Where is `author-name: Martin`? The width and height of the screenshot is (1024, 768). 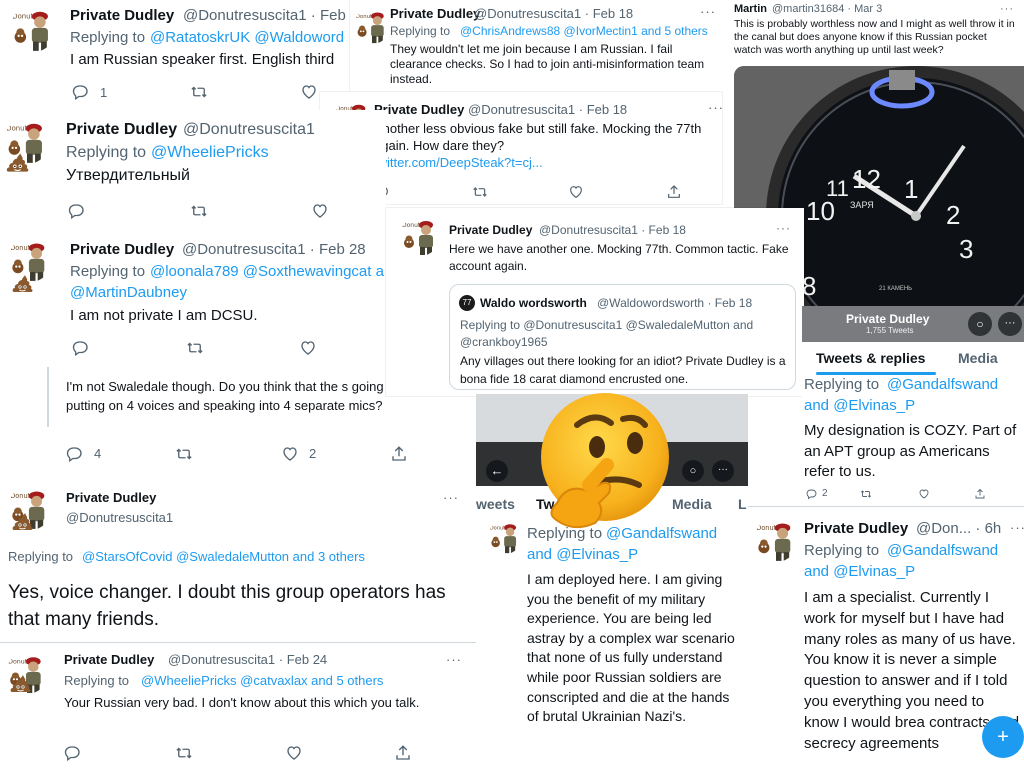 author-name: Martin is located at coordinates (750, 9).